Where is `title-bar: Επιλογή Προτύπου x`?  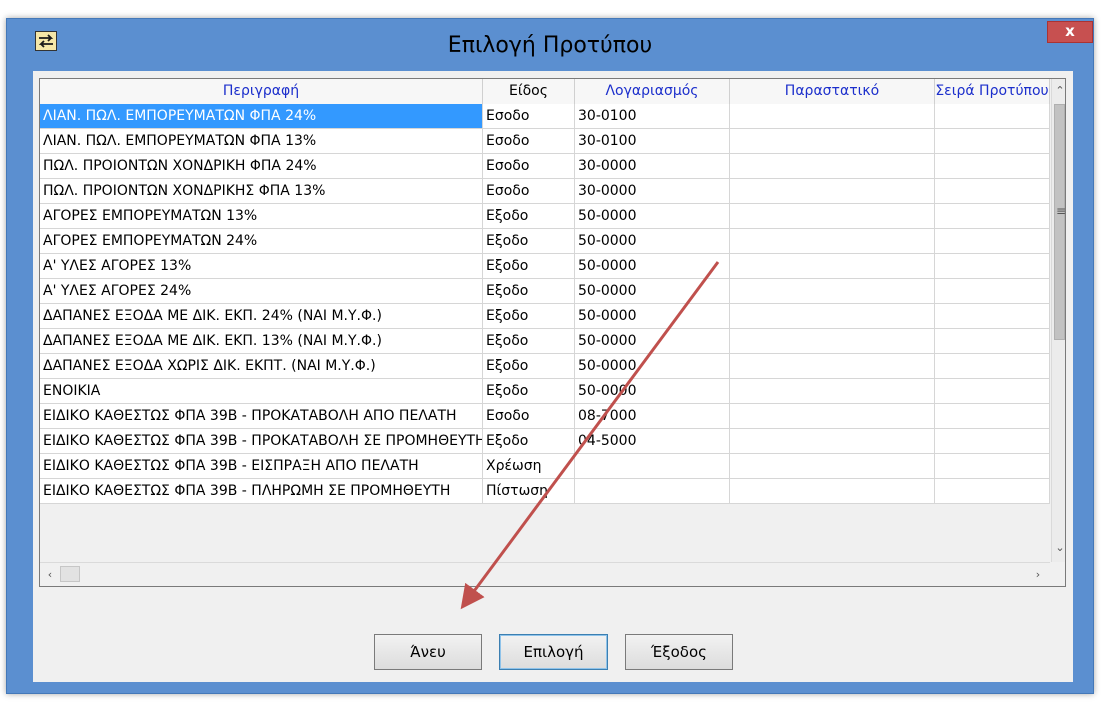
title-bar: Επιλογή Προτύπου x is located at coordinates (550, 45).